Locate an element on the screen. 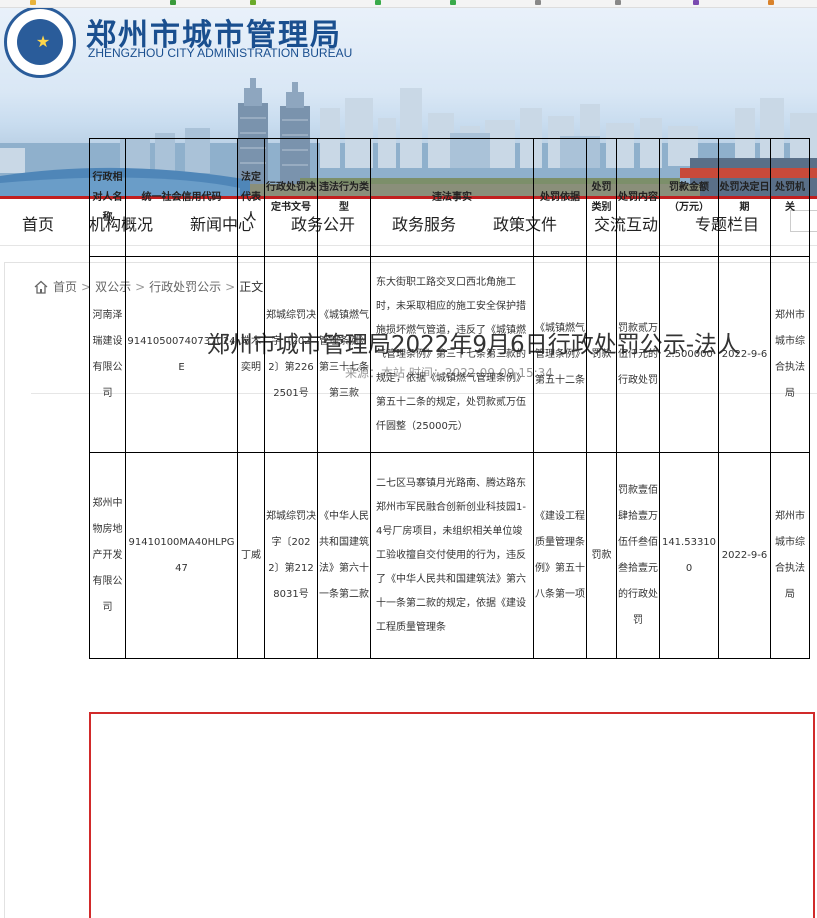  cell-penalty-basis: 《城镇燃气管理条例》第五十二条 is located at coordinates (560, 354).